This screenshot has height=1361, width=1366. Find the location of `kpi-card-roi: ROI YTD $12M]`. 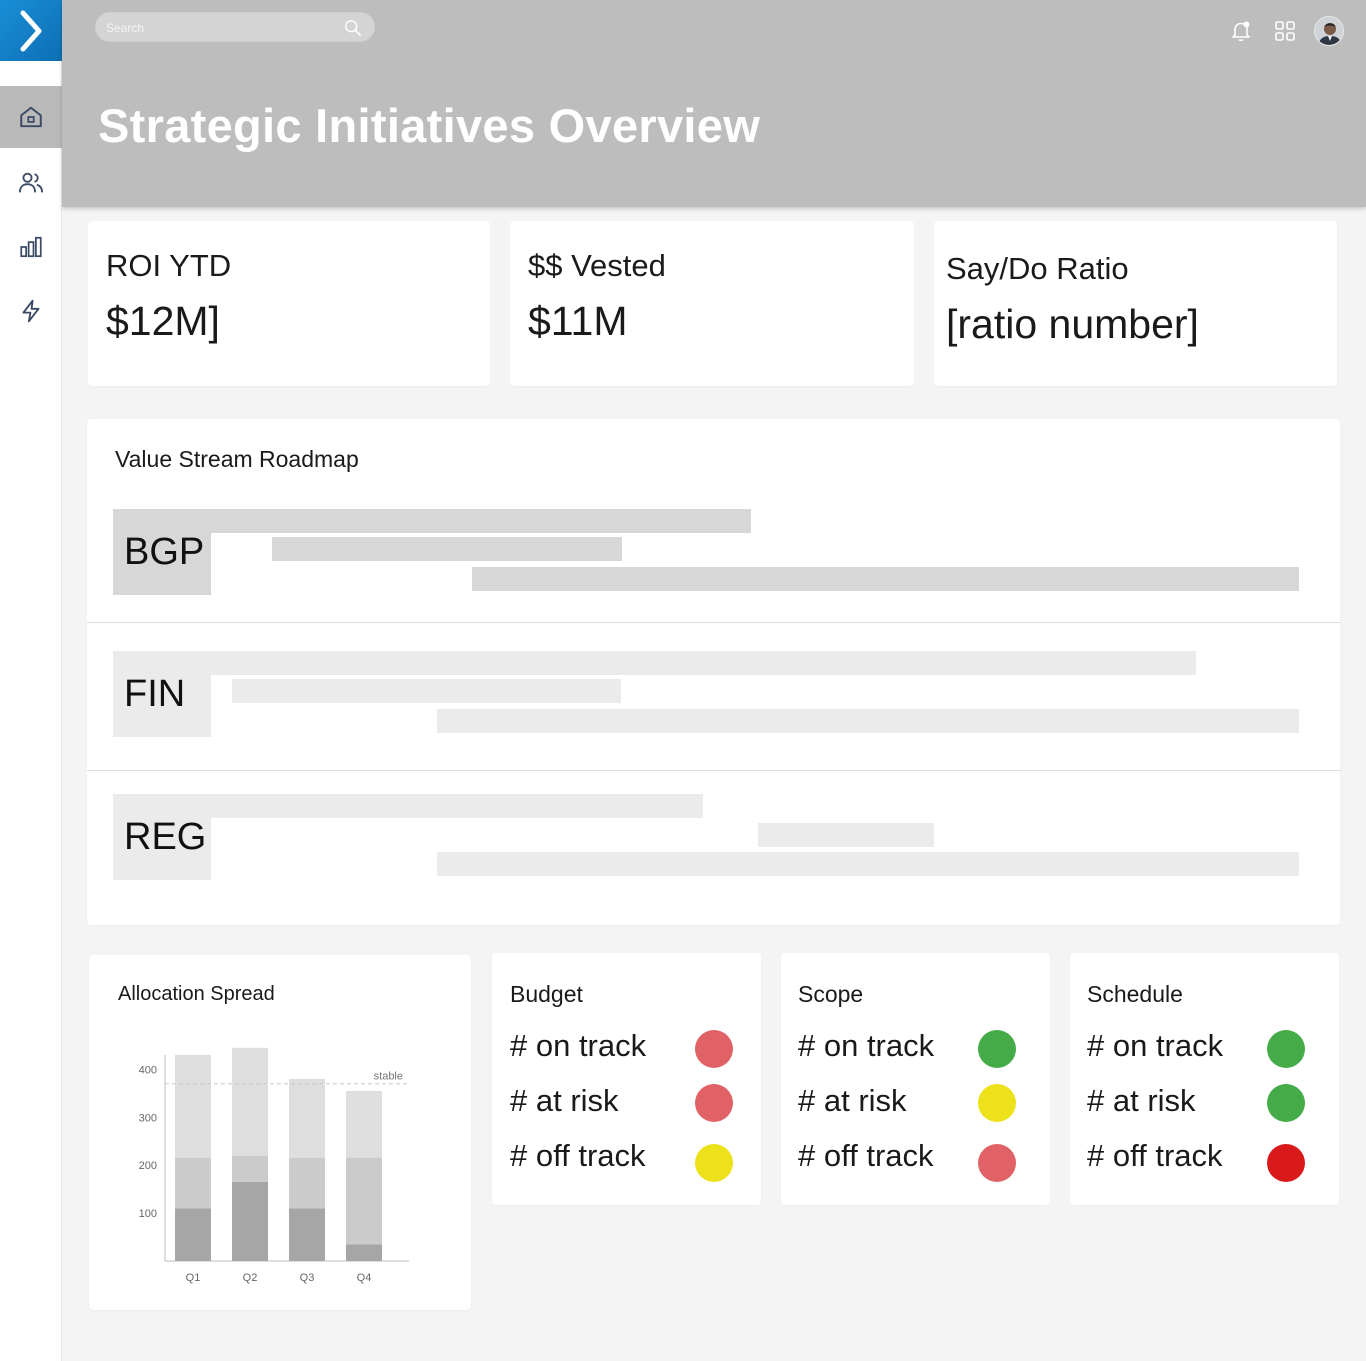

kpi-card-roi: ROI YTD $12M] is located at coordinates (289, 303).